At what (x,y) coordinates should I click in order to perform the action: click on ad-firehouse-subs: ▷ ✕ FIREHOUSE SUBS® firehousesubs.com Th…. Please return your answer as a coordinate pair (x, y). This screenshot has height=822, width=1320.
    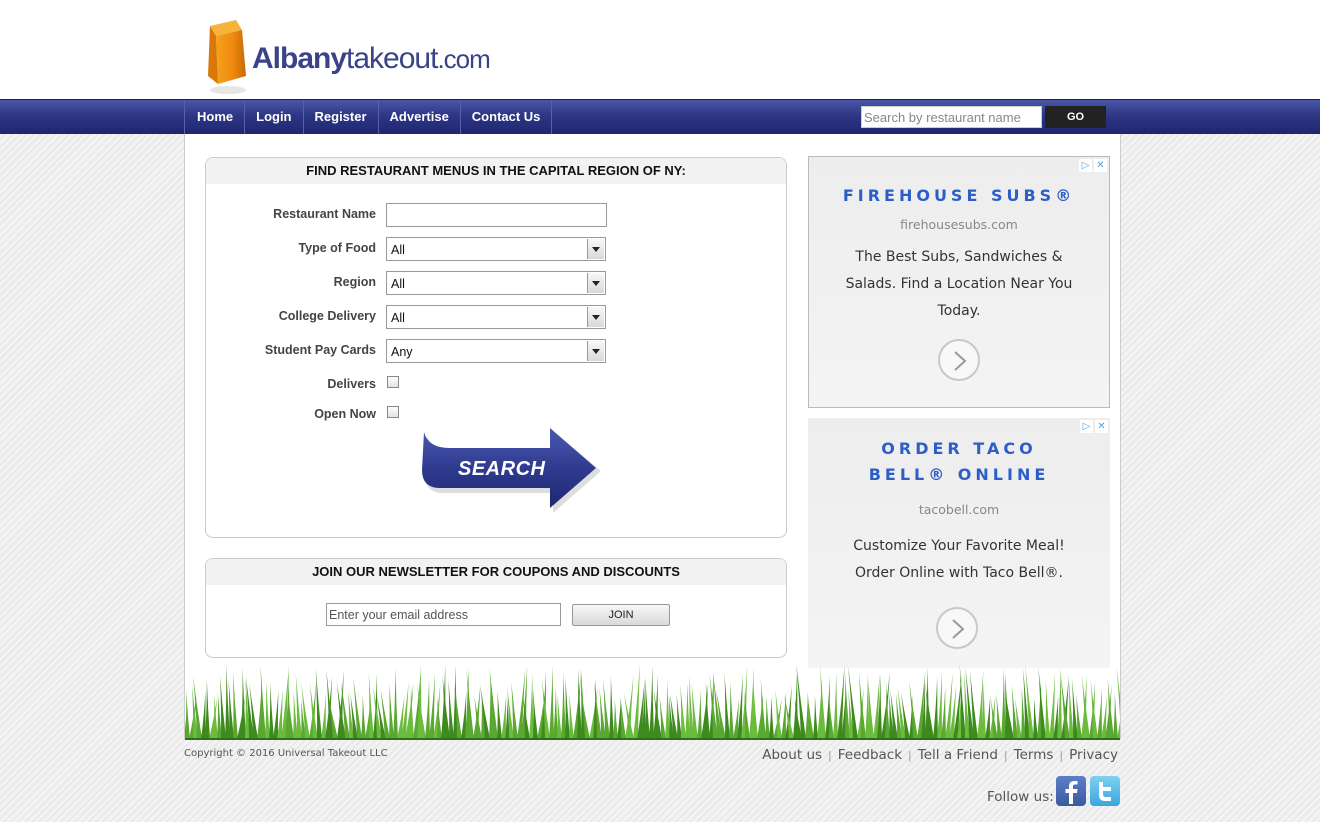
    Looking at the image, I should click on (959, 282).